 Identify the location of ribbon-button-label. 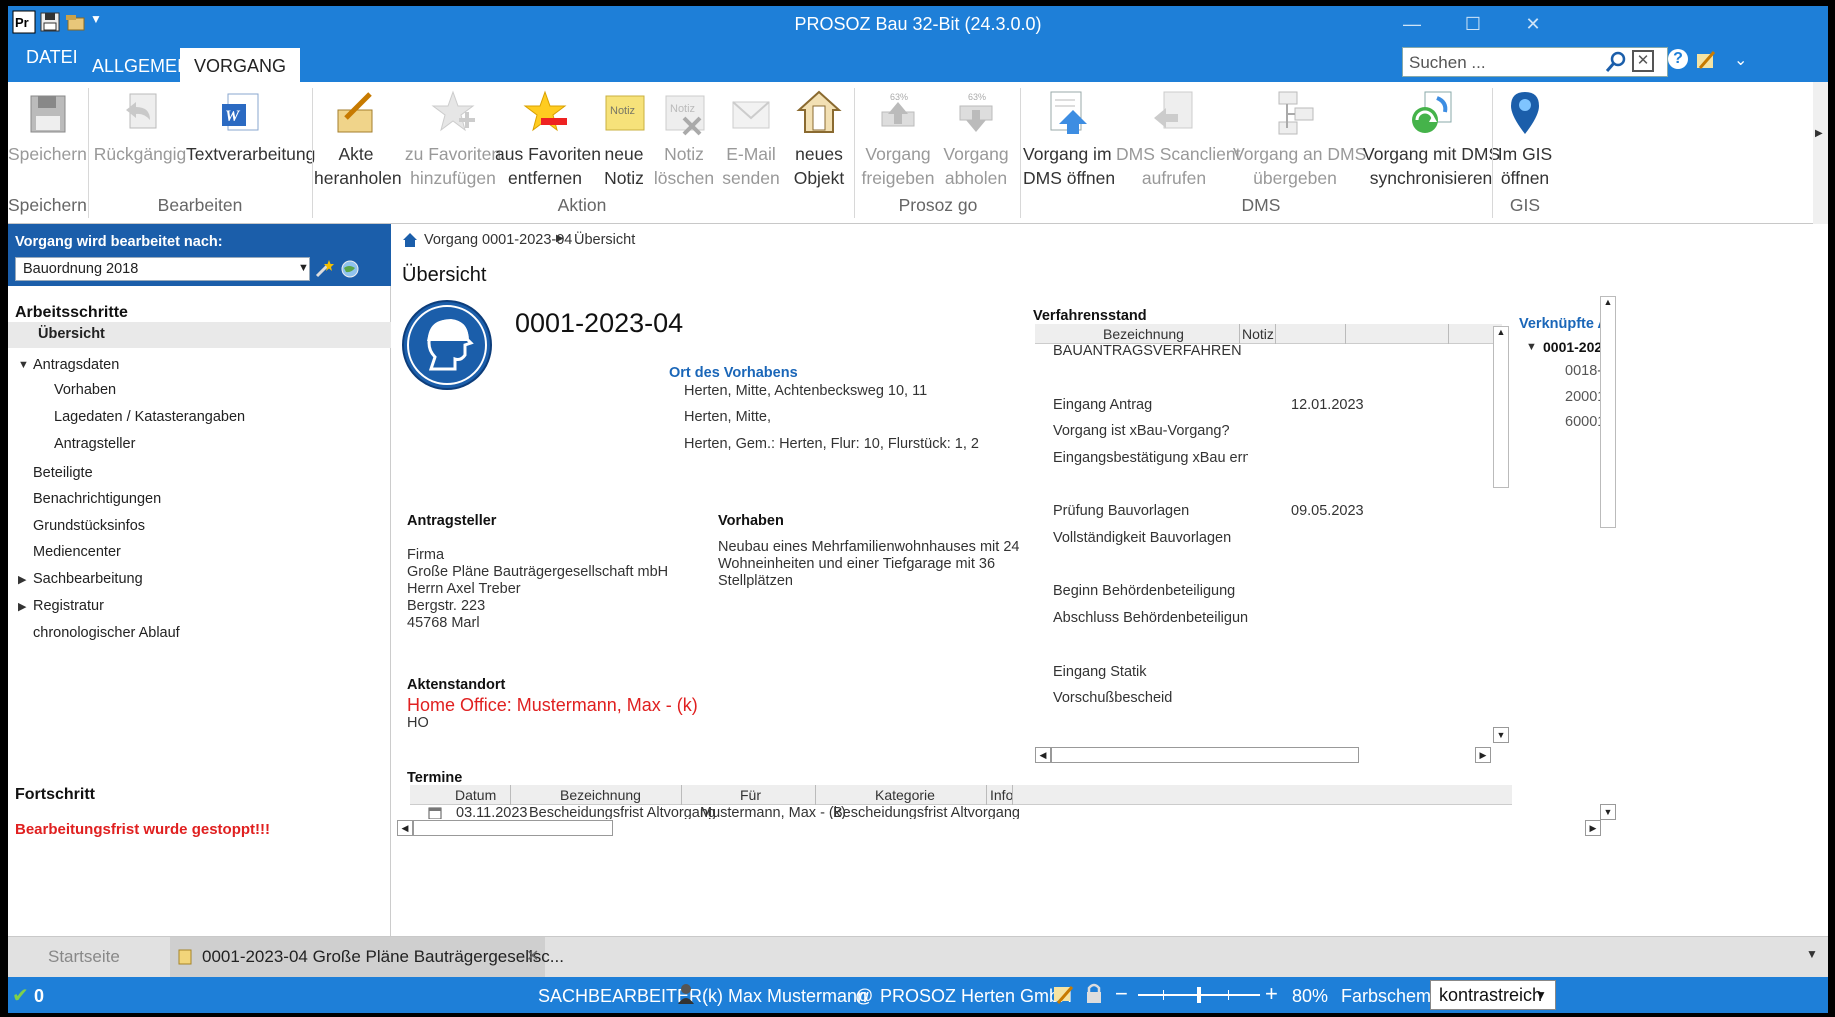
(242, 178).